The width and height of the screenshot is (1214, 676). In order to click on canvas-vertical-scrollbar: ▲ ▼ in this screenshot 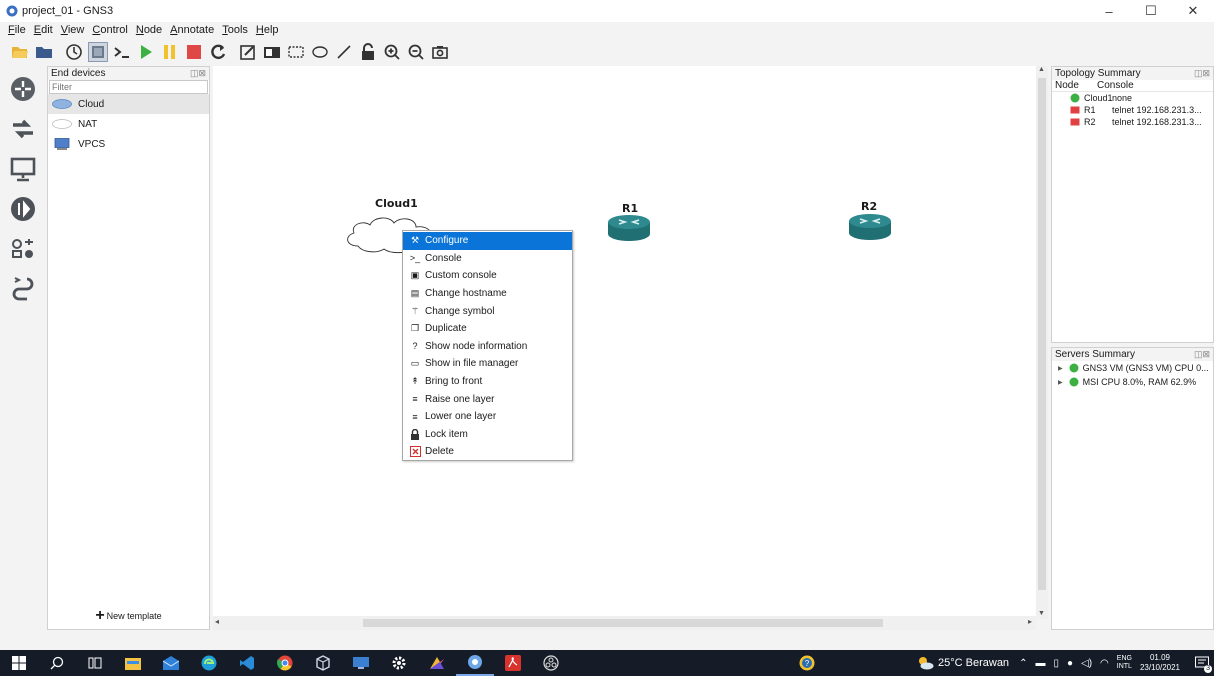, I will do `click(1042, 342)`.